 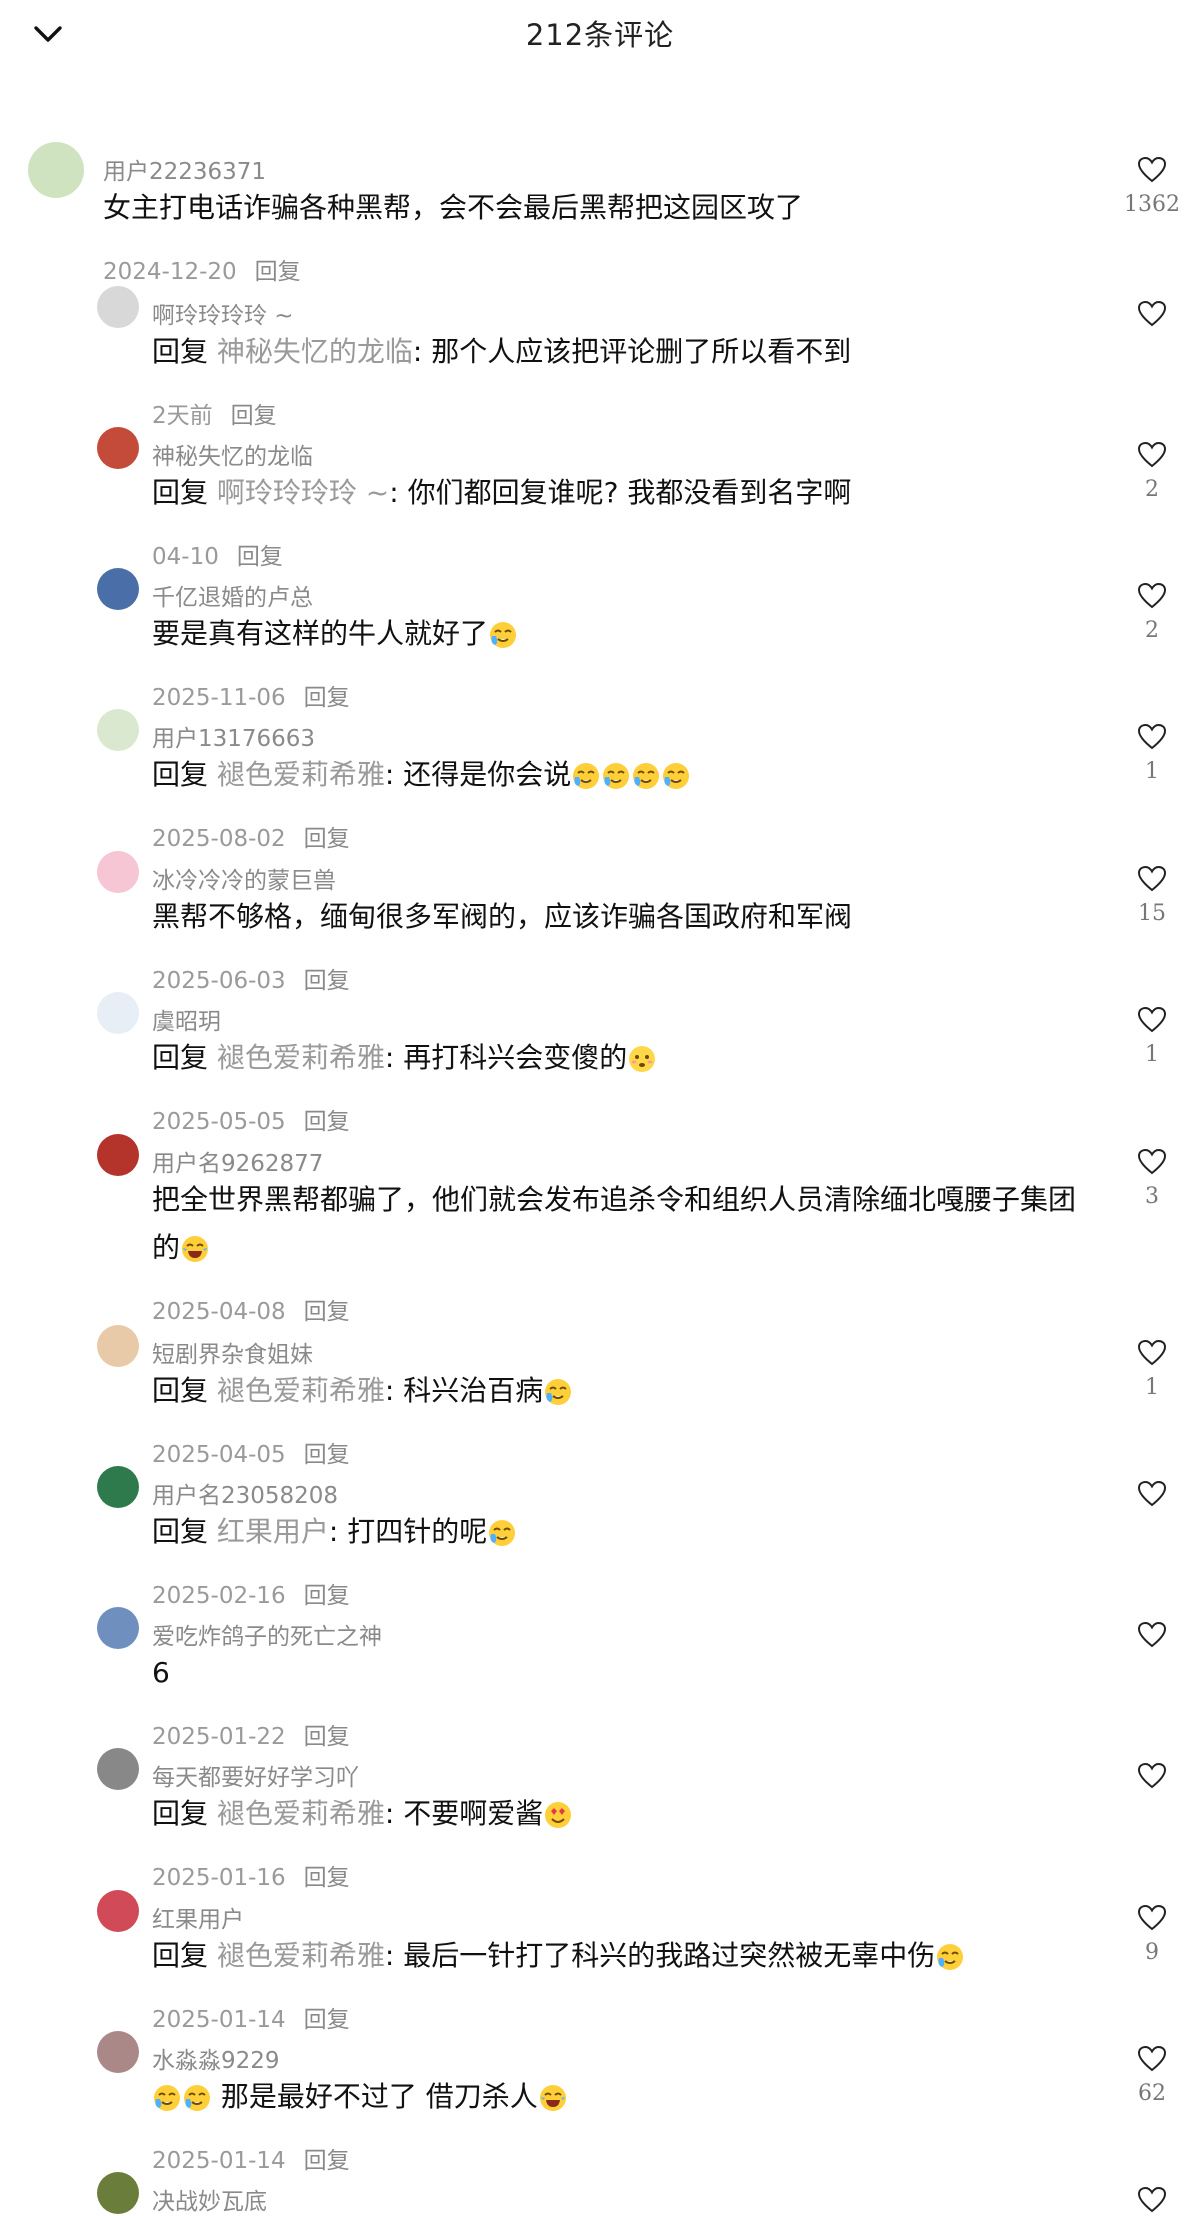 I want to click on comment-username: 短剧界杂食姐妹, so click(x=232, y=1352).